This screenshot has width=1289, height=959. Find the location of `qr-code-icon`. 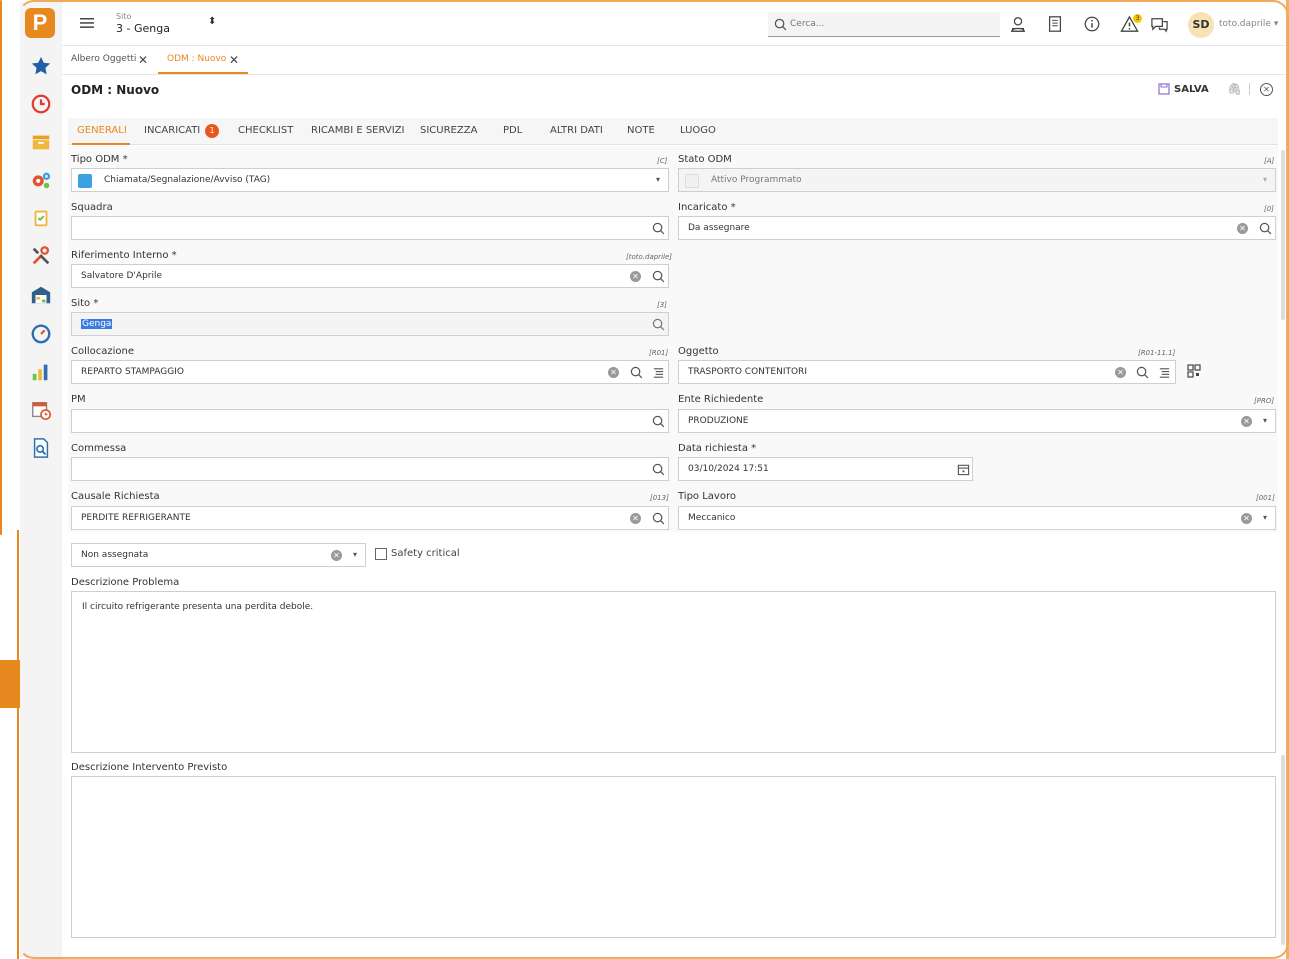

qr-code-icon is located at coordinates (1194, 371).